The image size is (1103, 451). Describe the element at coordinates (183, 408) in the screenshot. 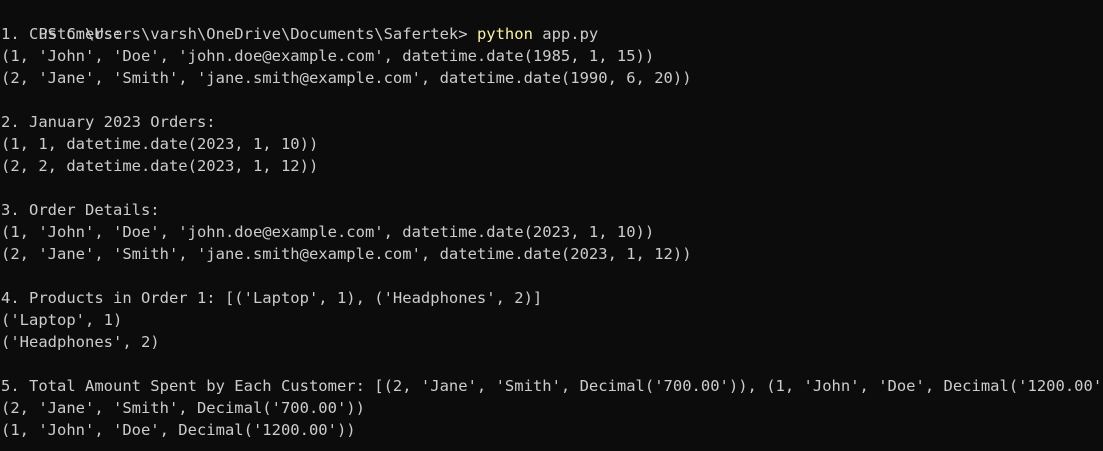

I see `output-line: (2, 'Jane', 'Smith', Decimal('700.00'))` at that location.